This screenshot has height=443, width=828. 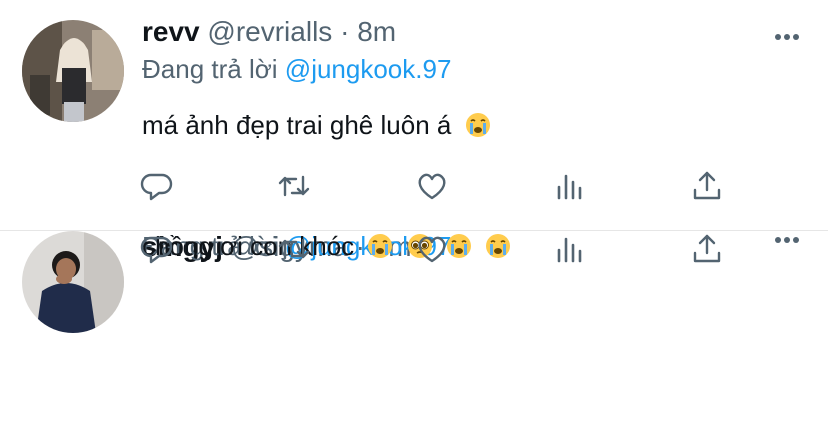 I want to click on more-options-icon, so click(x=787, y=34).